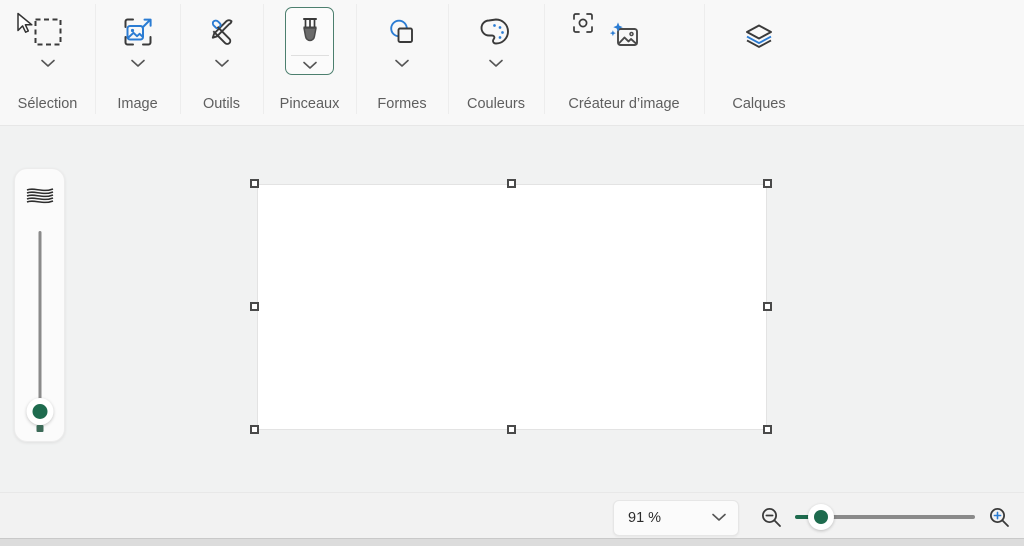 The image size is (1024, 546). I want to click on image-resize-icon, so click(138, 32).